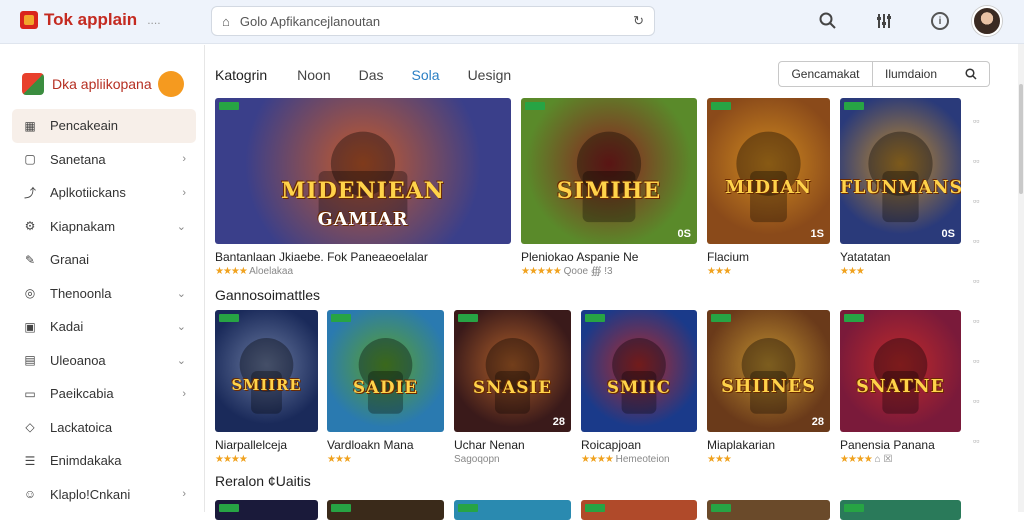 The image size is (1024, 520). Describe the element at coordinates (104, 260) in the screenshot. I see `sidebar-item-4: ✎ Granai` at that location.